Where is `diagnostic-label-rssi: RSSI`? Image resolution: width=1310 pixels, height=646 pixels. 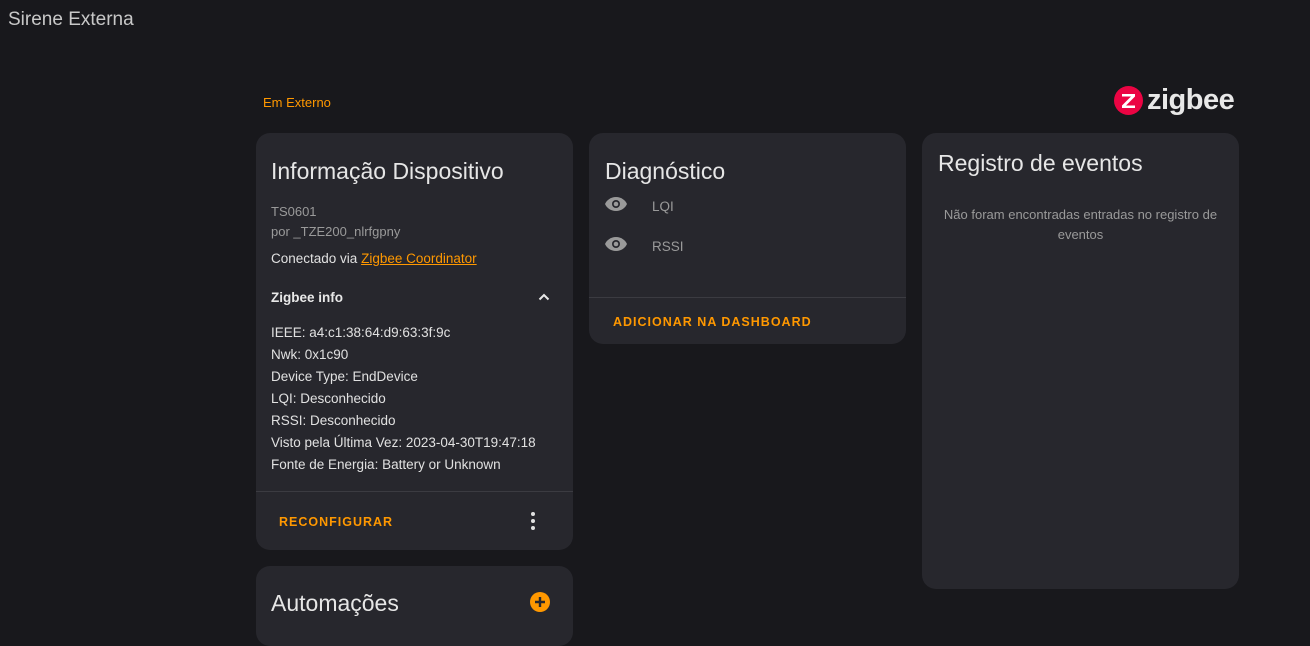 diagnostic-label-rssi: RSSI is located at coordinates (668, 246).